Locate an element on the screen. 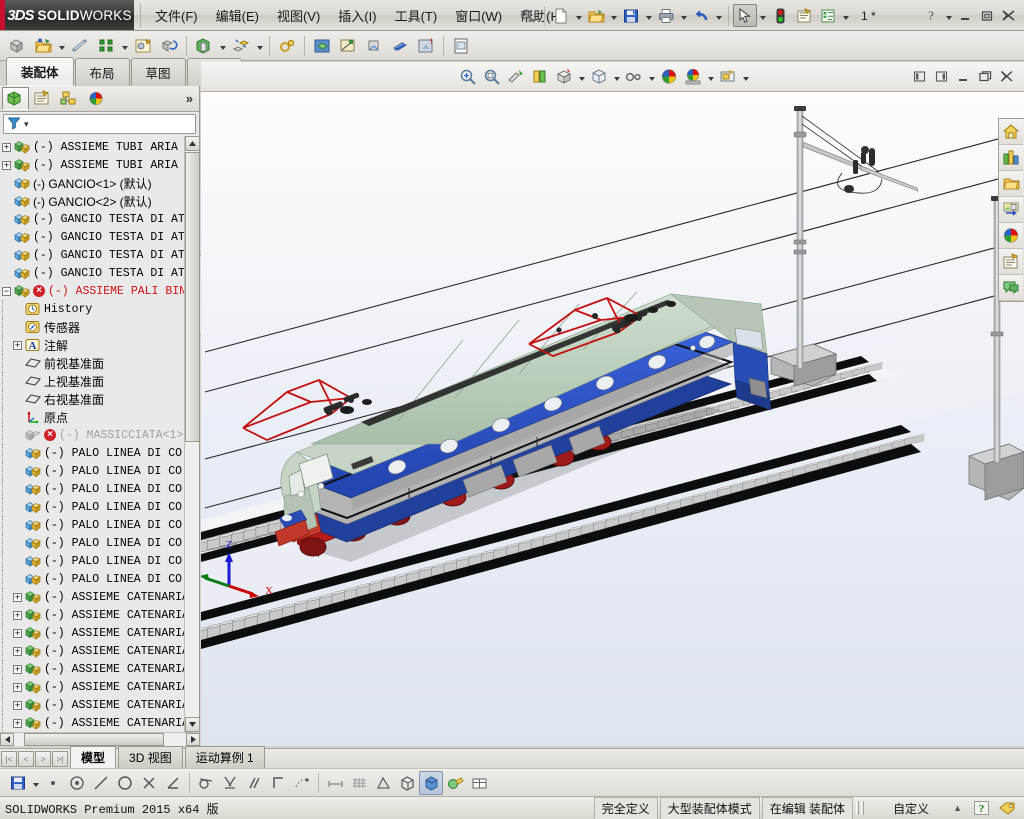  hide-show-items-dropdown is located at coordinates (651, 76).